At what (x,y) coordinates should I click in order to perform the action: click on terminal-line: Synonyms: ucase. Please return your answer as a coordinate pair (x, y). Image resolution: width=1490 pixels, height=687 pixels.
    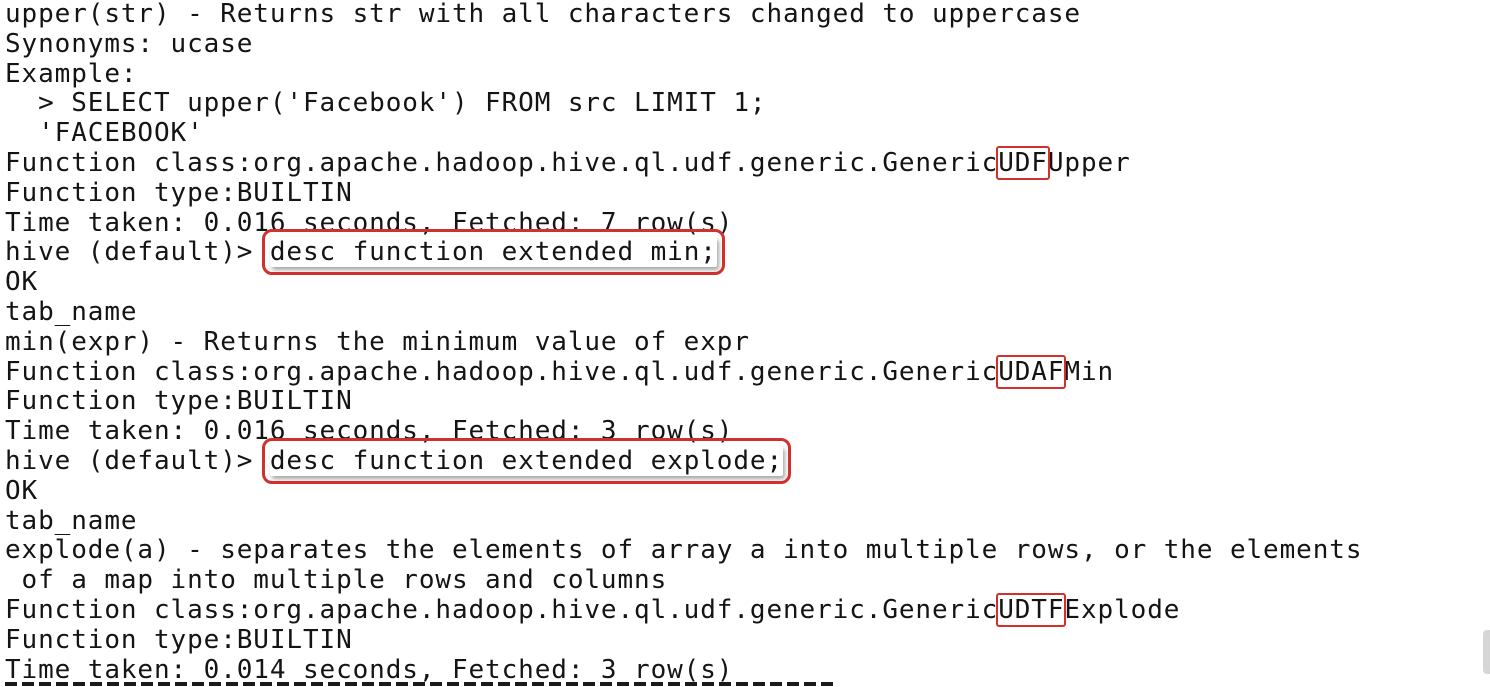
    Looking at the image, I should click on (129, 43).